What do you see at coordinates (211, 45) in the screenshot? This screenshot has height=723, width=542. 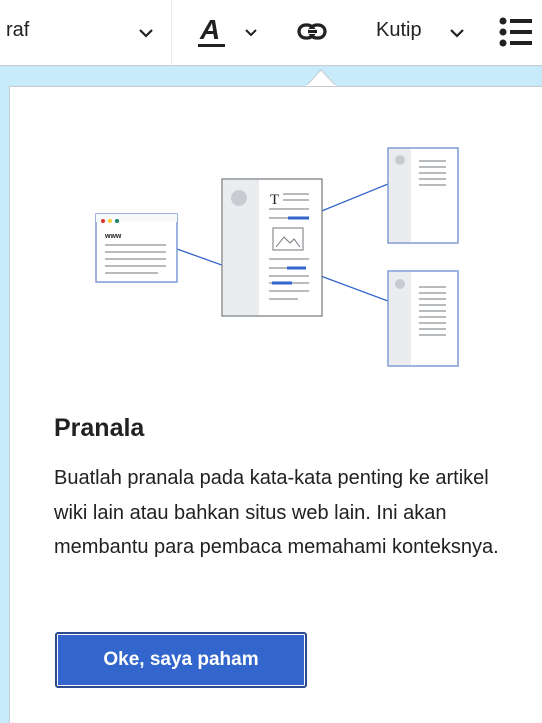 I see `text-style-underline` at bounding box center [211, 45].